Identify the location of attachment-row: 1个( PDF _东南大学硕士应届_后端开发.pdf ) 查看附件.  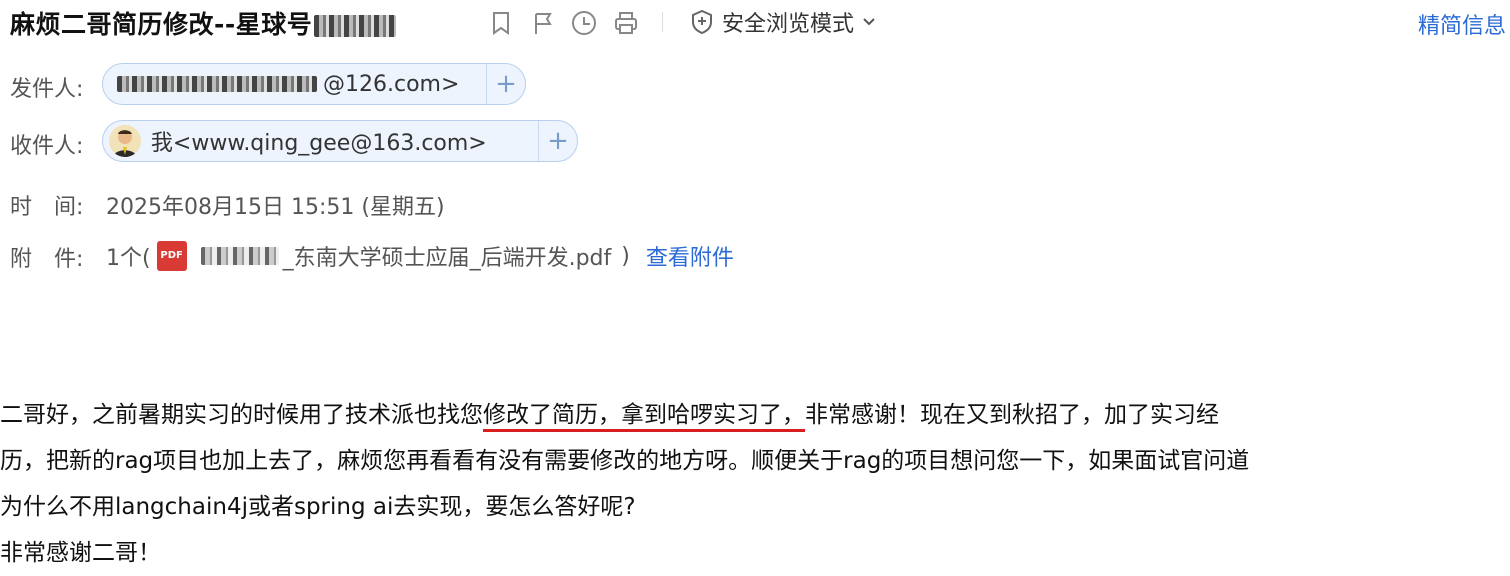
(420, 256).